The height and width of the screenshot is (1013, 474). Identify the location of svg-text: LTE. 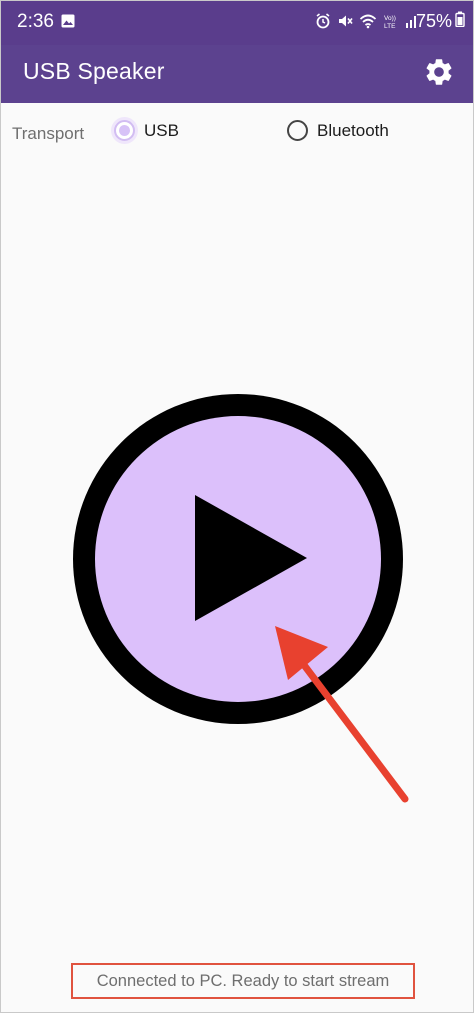
(390, 26).